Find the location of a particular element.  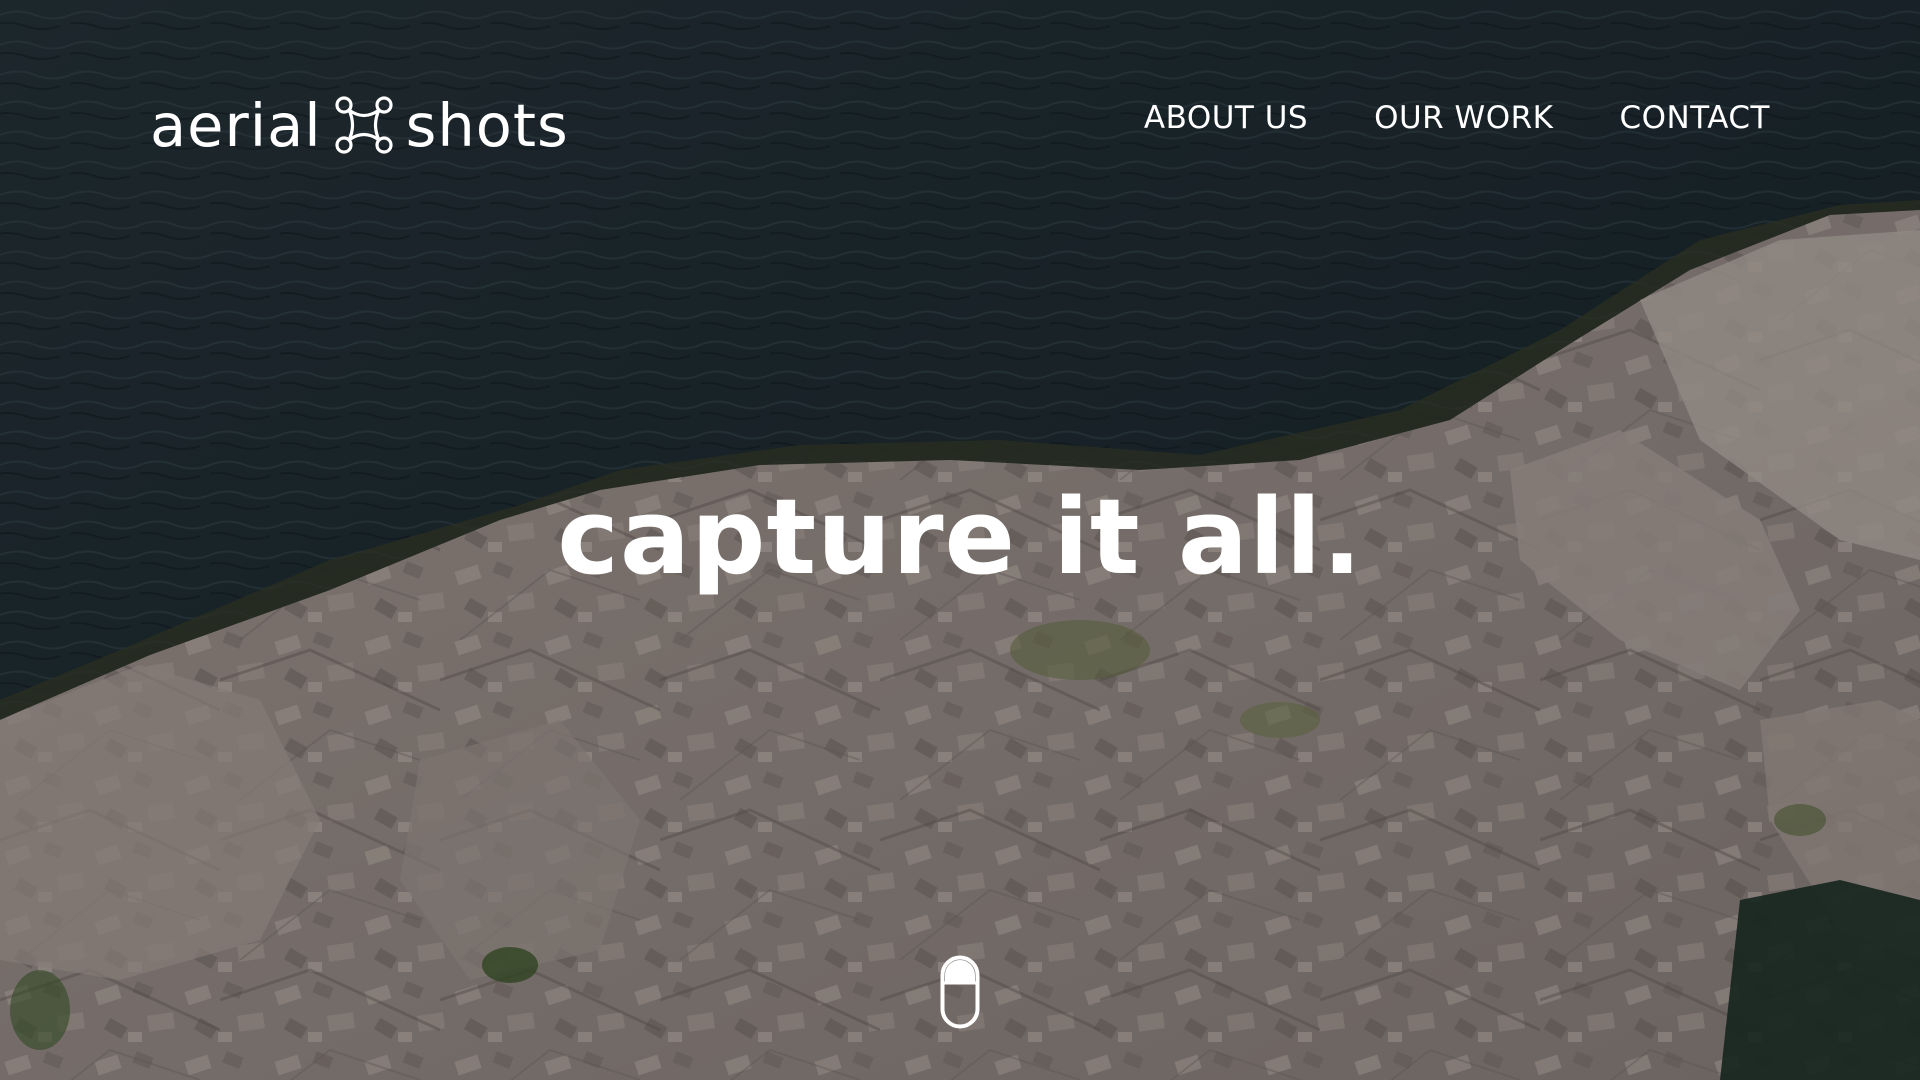

logo-wordmark-left: aerial is located at coordinates (236, 125).